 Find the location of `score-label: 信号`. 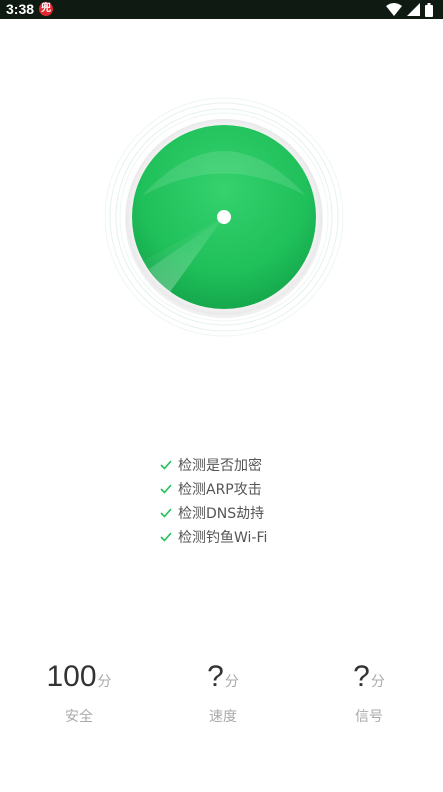

score-label: 信号 is located at coordinates (369, 717).